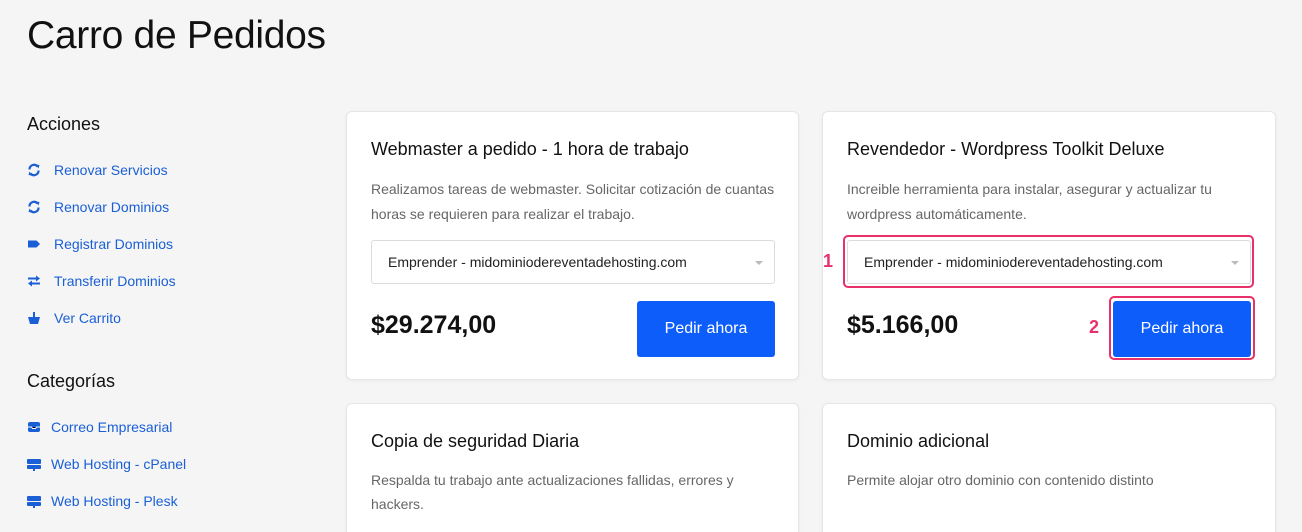 The width and height of the screenshot is (1302, 532). What do you see at coordinates (176, 35) in the screenshot?
I see `page-title: Carro de Pedidos` at bounding box center [176, 35].